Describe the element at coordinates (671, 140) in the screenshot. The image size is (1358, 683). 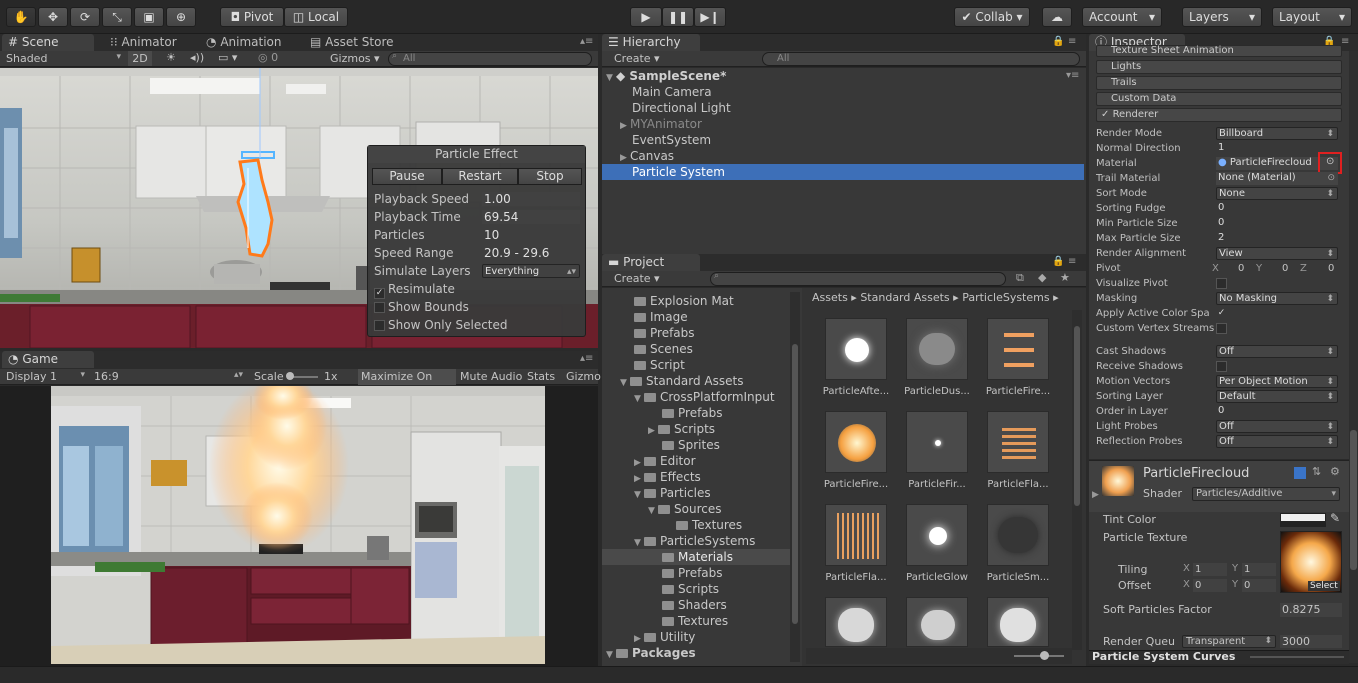
I see `hierarchy-item-eventsystem: EventSystem` at that location.